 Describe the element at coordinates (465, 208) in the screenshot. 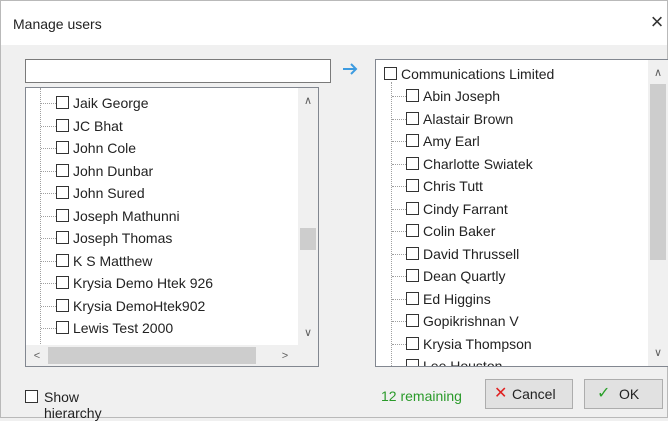

I see `user-name-label: Cindy Farrant` at that location.